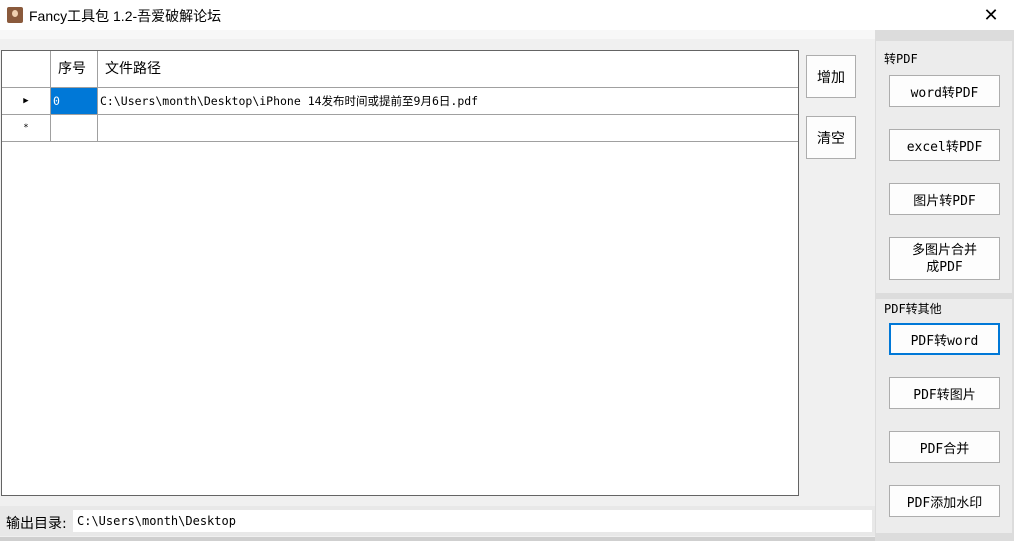 The height and width of the screenshot is (541, 1014). What do you see at coordinates (831, 76) in the screenshot?
I see `add-button: 增加` at bounding box center [831, 76].